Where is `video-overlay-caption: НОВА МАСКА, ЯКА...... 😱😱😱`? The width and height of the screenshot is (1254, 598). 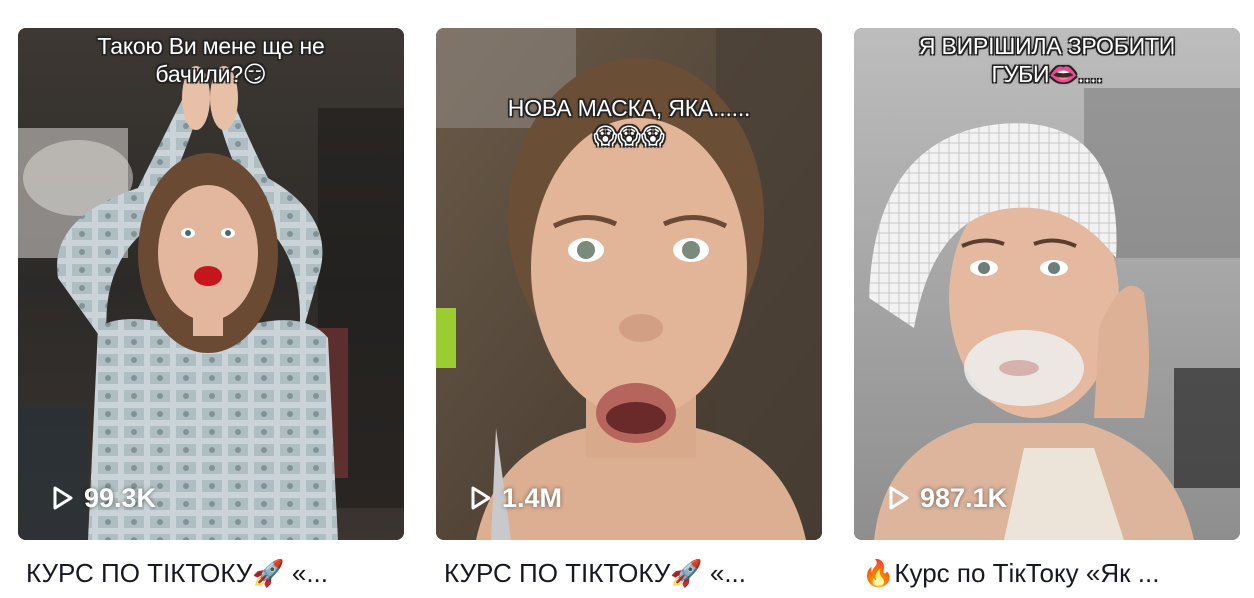
video-overlay-caption: НОВА МАСКА, ЯКА...... 😱😱😱 is located at coordinates (629, 122).